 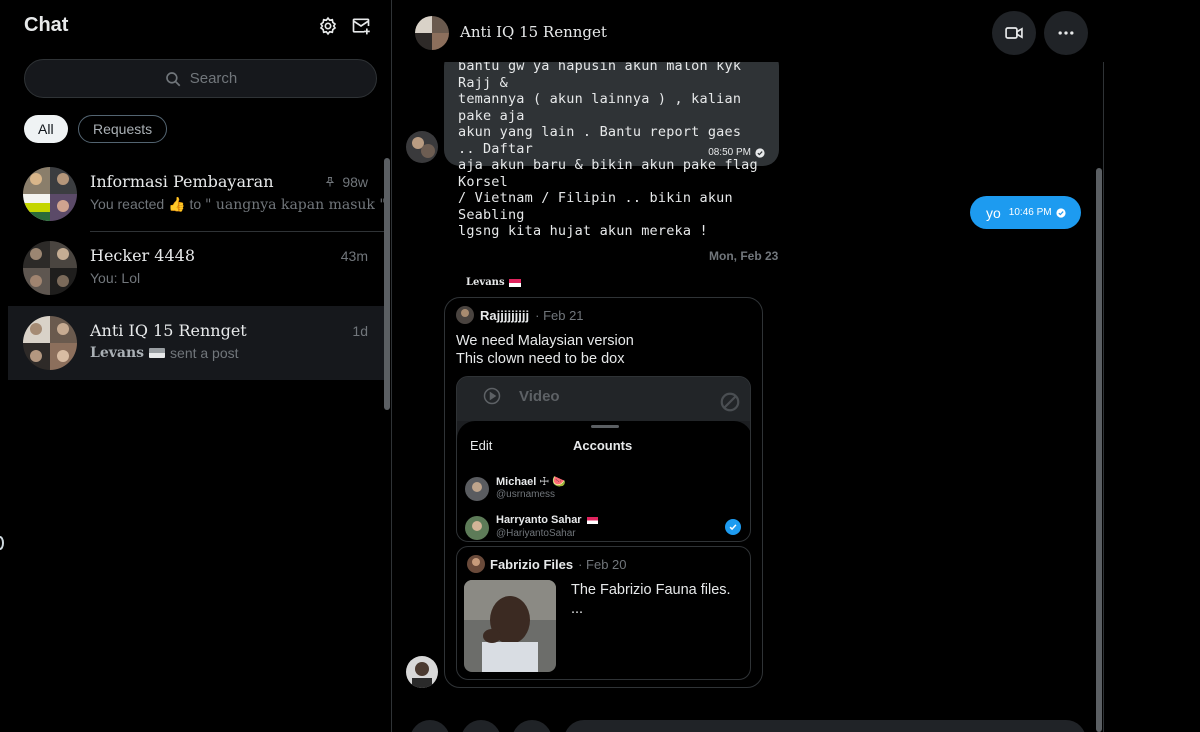 I want to click on sender-name: Levans, so click(x=485, y=282).